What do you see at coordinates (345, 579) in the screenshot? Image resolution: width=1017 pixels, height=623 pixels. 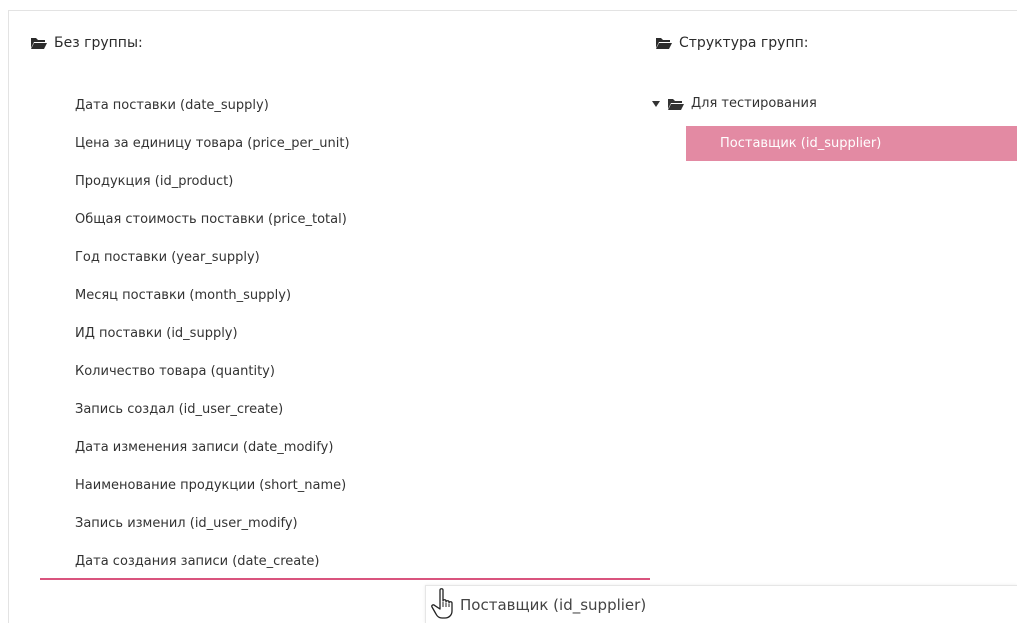 I see `drop-indicator` at bounding box center [345, 579].